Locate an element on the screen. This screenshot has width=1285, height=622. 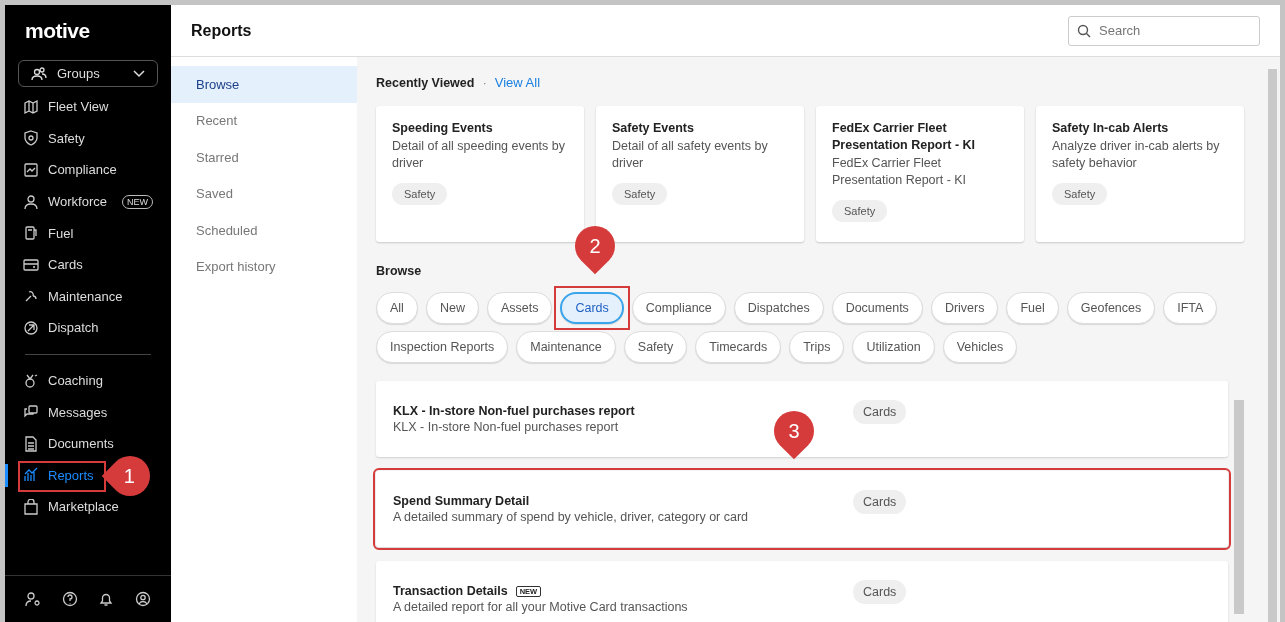
filter-chip: Compliance is located at coordinates (678, 308).